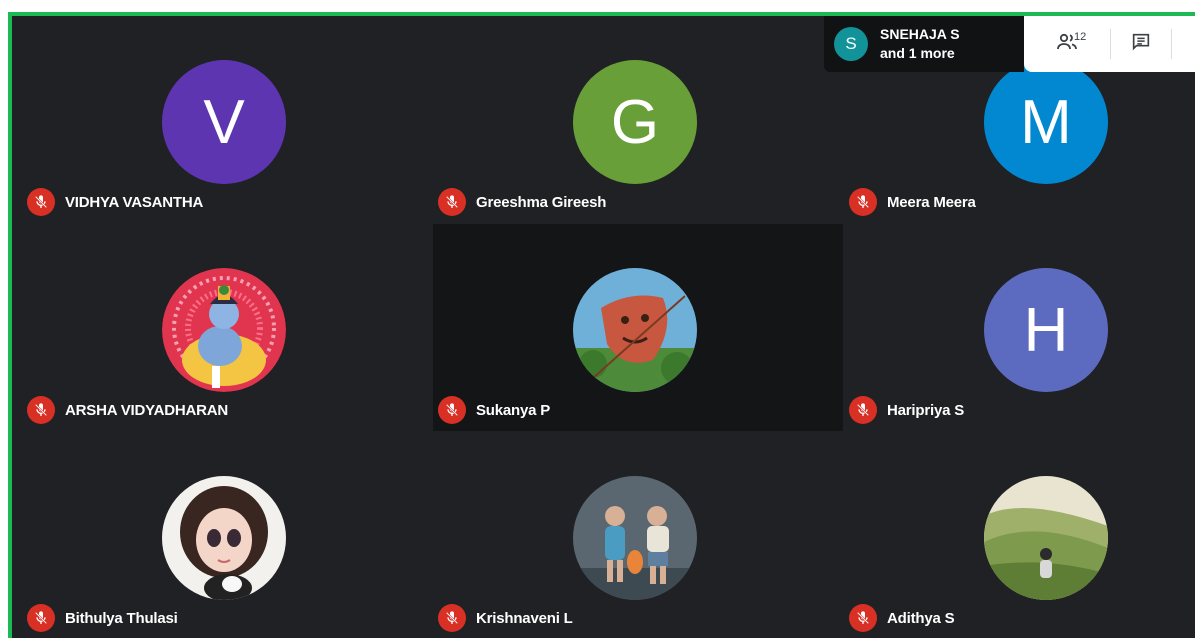 This screenshot has width=1195, height=638. Describe the element at coordinates (541, 202) in the screenshot. I see `participant-name: Greeshma Gireesh` at that location.